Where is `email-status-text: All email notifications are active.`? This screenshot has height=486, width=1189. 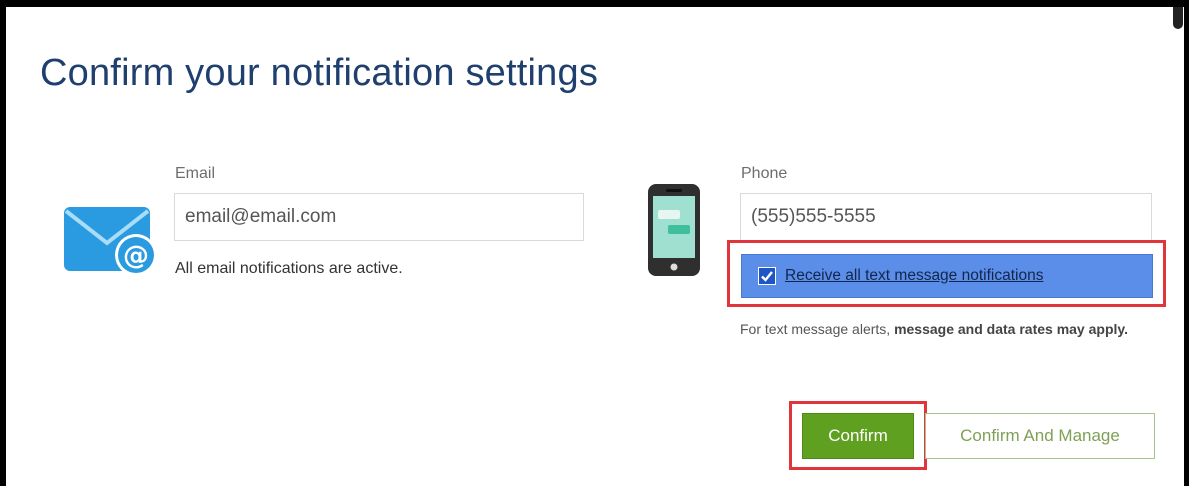 email-status-text: All email notifications are active. is located at coordinates (289, 268).